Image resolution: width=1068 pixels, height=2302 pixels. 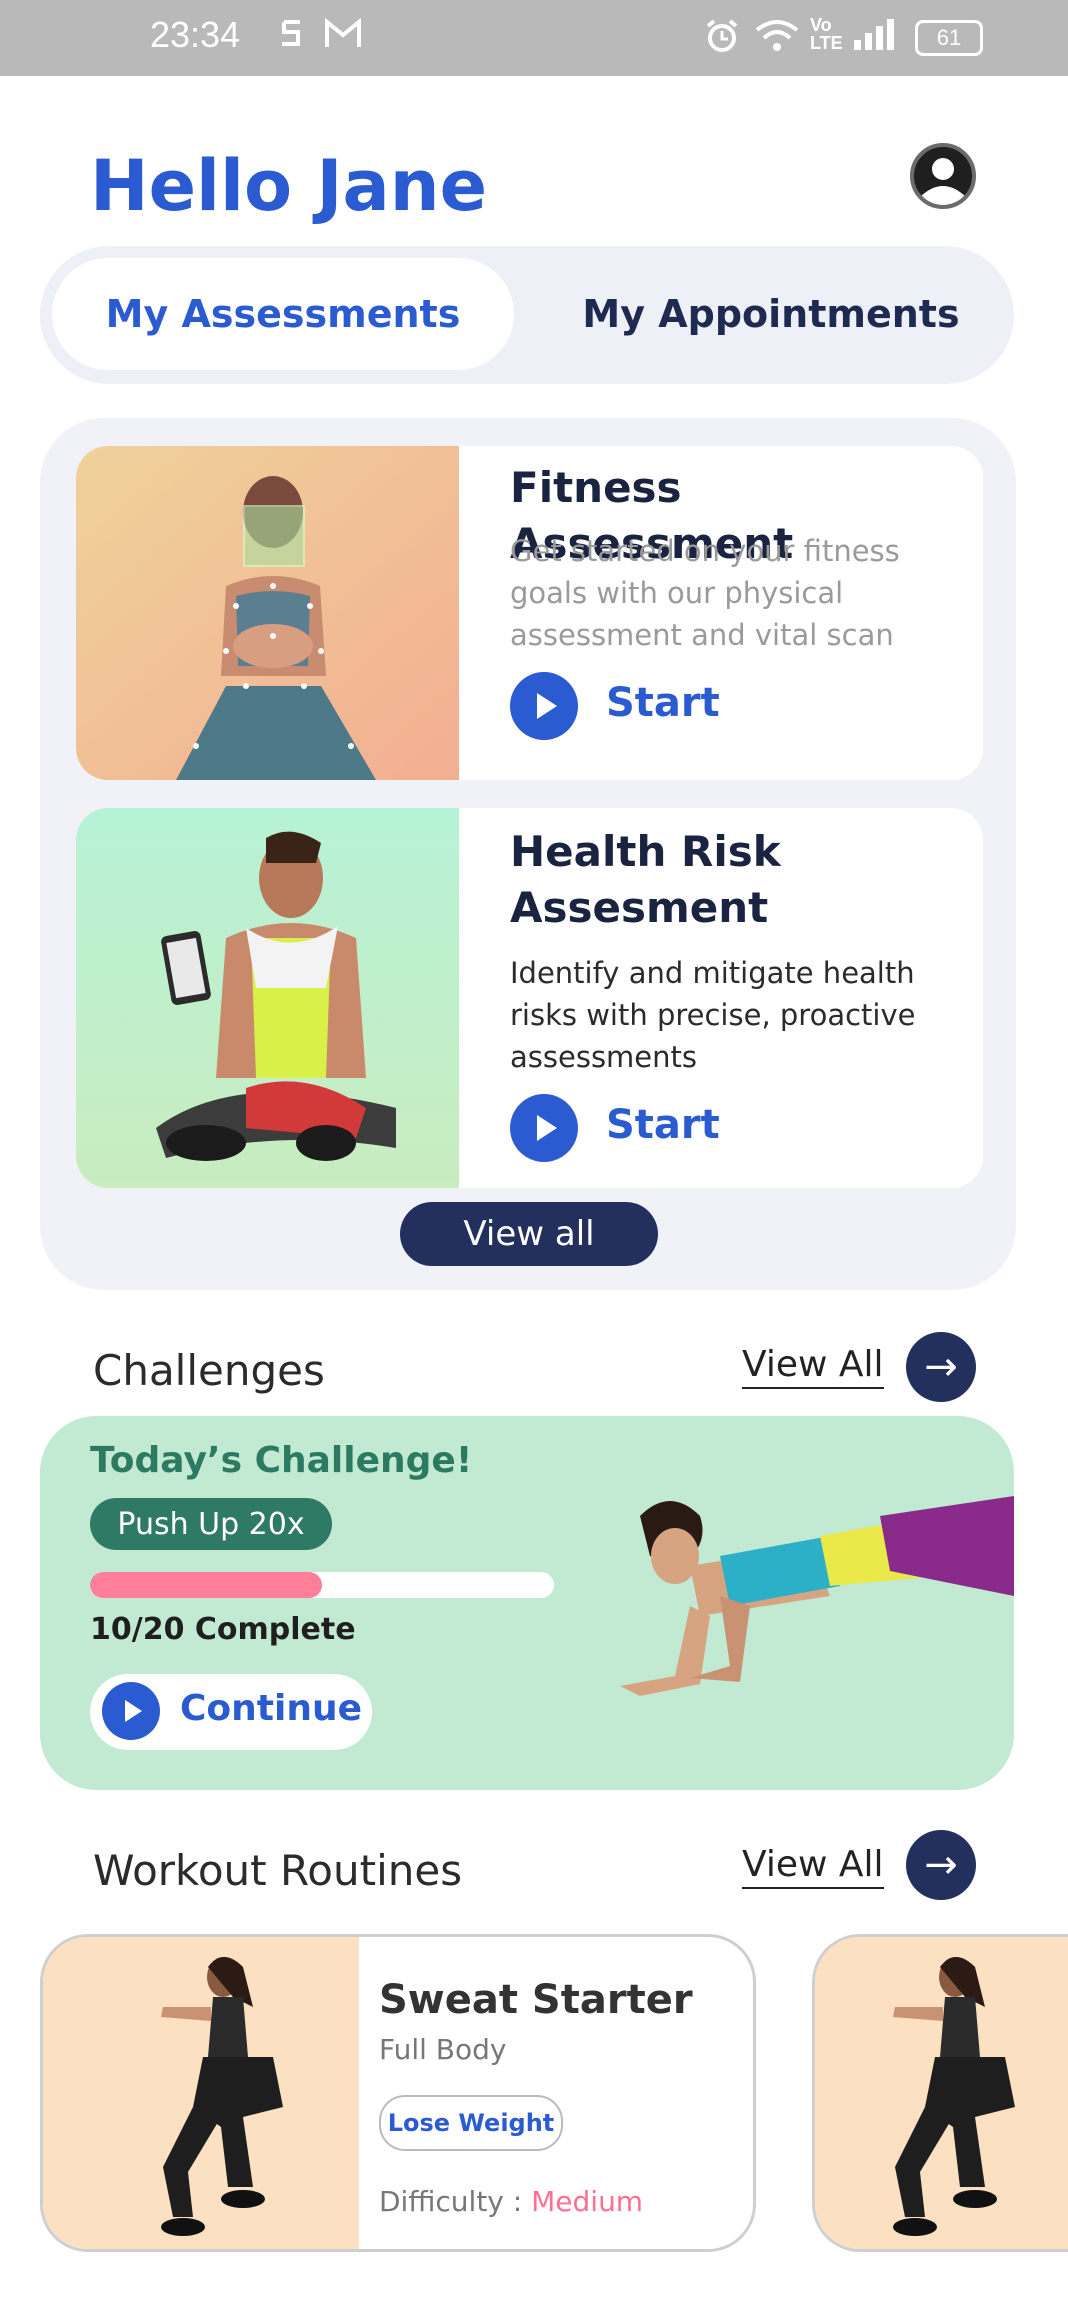 I want to click on workouts-view-all-link: View All, so click(x=813, y=1866).